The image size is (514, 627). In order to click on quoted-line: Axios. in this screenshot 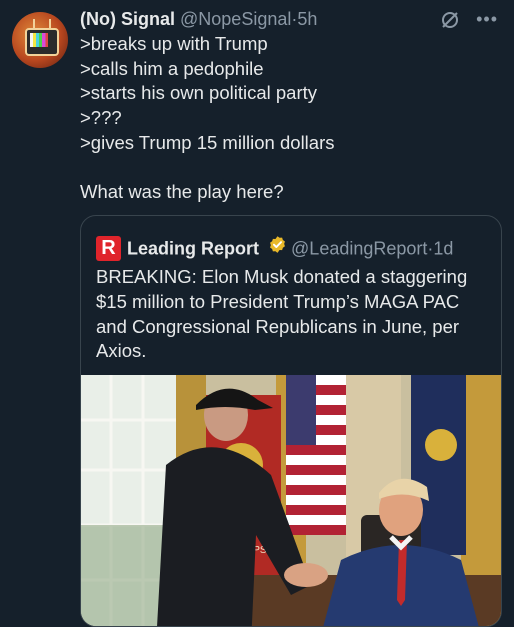, I will do `click(121, 351)`.